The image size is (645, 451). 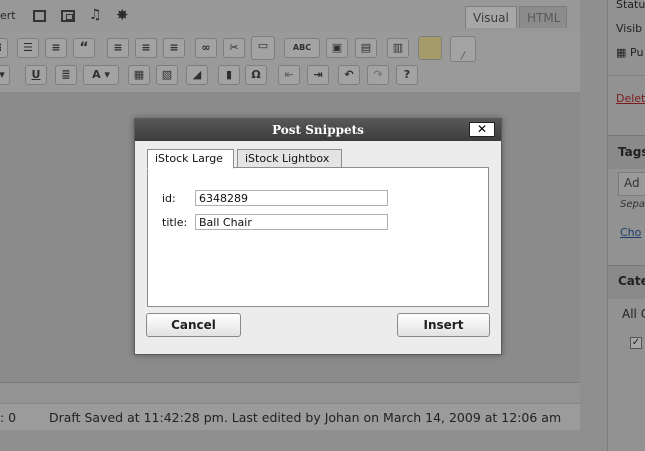 What do you see at coordinates (337, 48) in the screenshot?
I see `fullscreen-icon: ▣` at bounding box center [337, 48].